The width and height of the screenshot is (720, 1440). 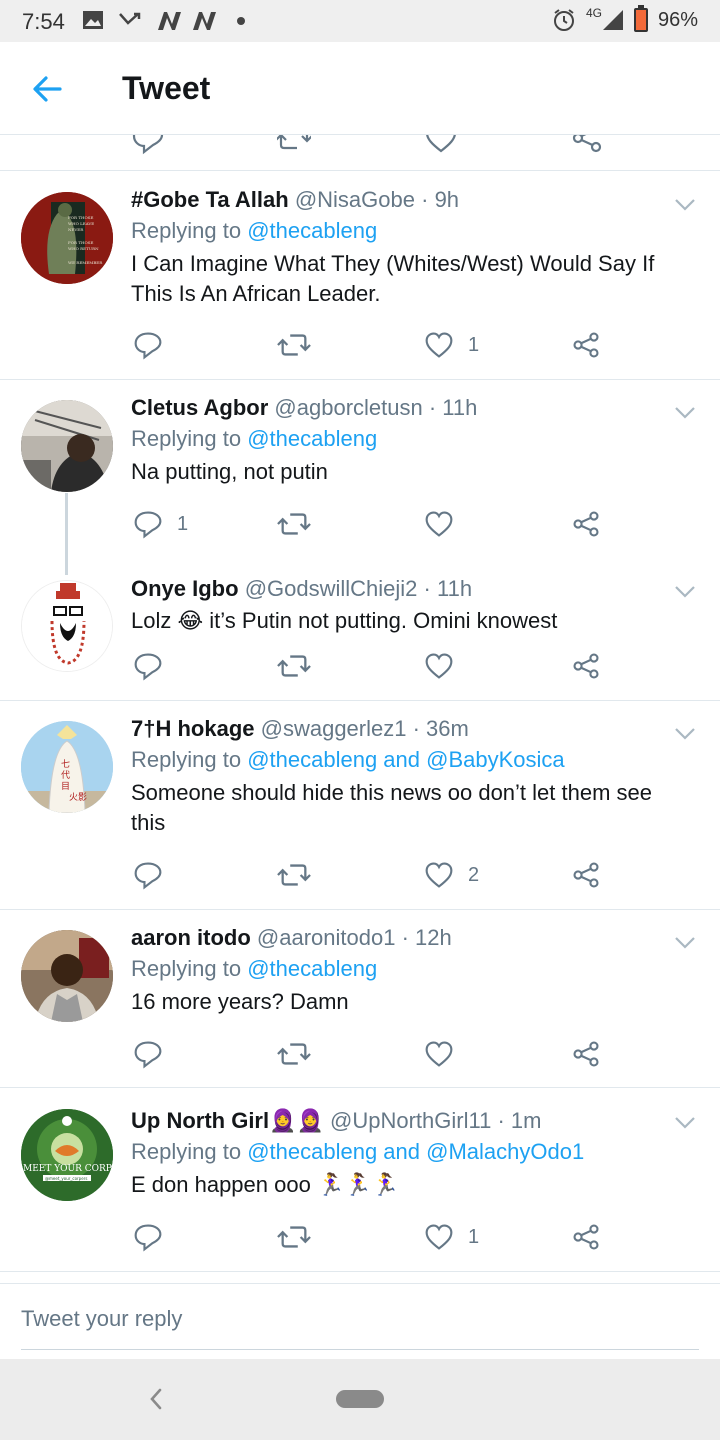 What do you see at coordinates (410, 1120) in the screenshot?
I see `user-handle: @UpNorthGirl11` at bounding box center [410, 1120].